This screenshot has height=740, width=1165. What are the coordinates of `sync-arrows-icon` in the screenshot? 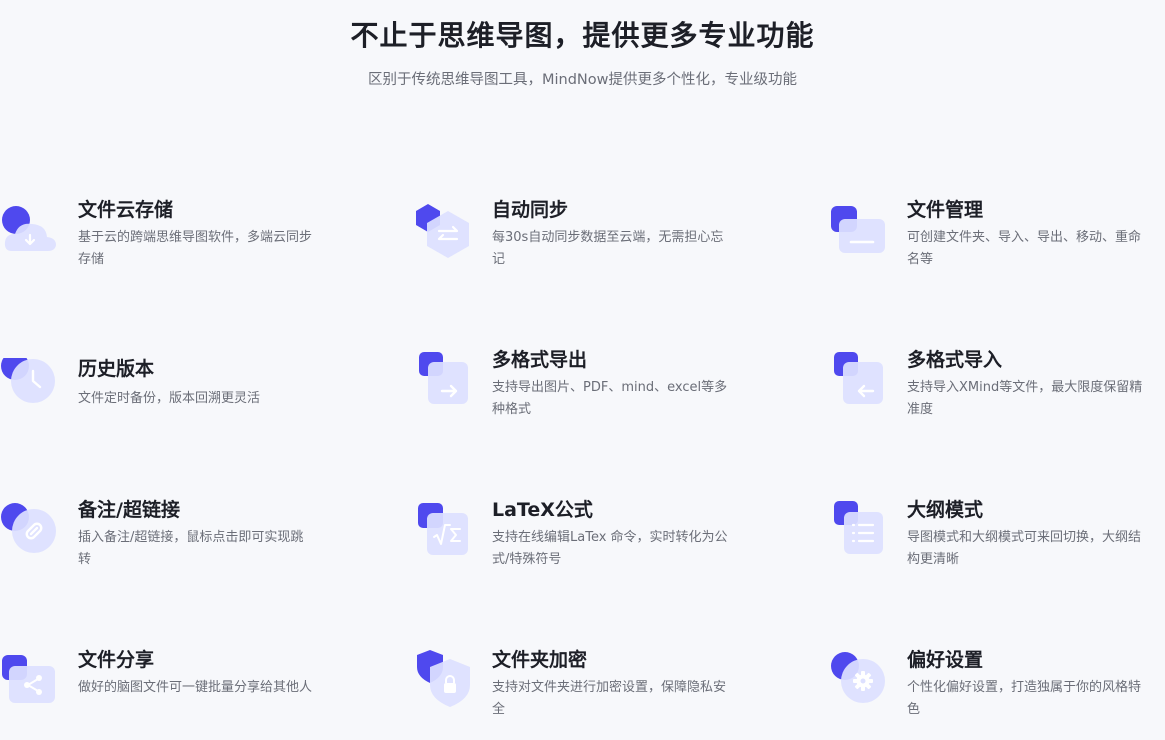 It's located at (444, 230).